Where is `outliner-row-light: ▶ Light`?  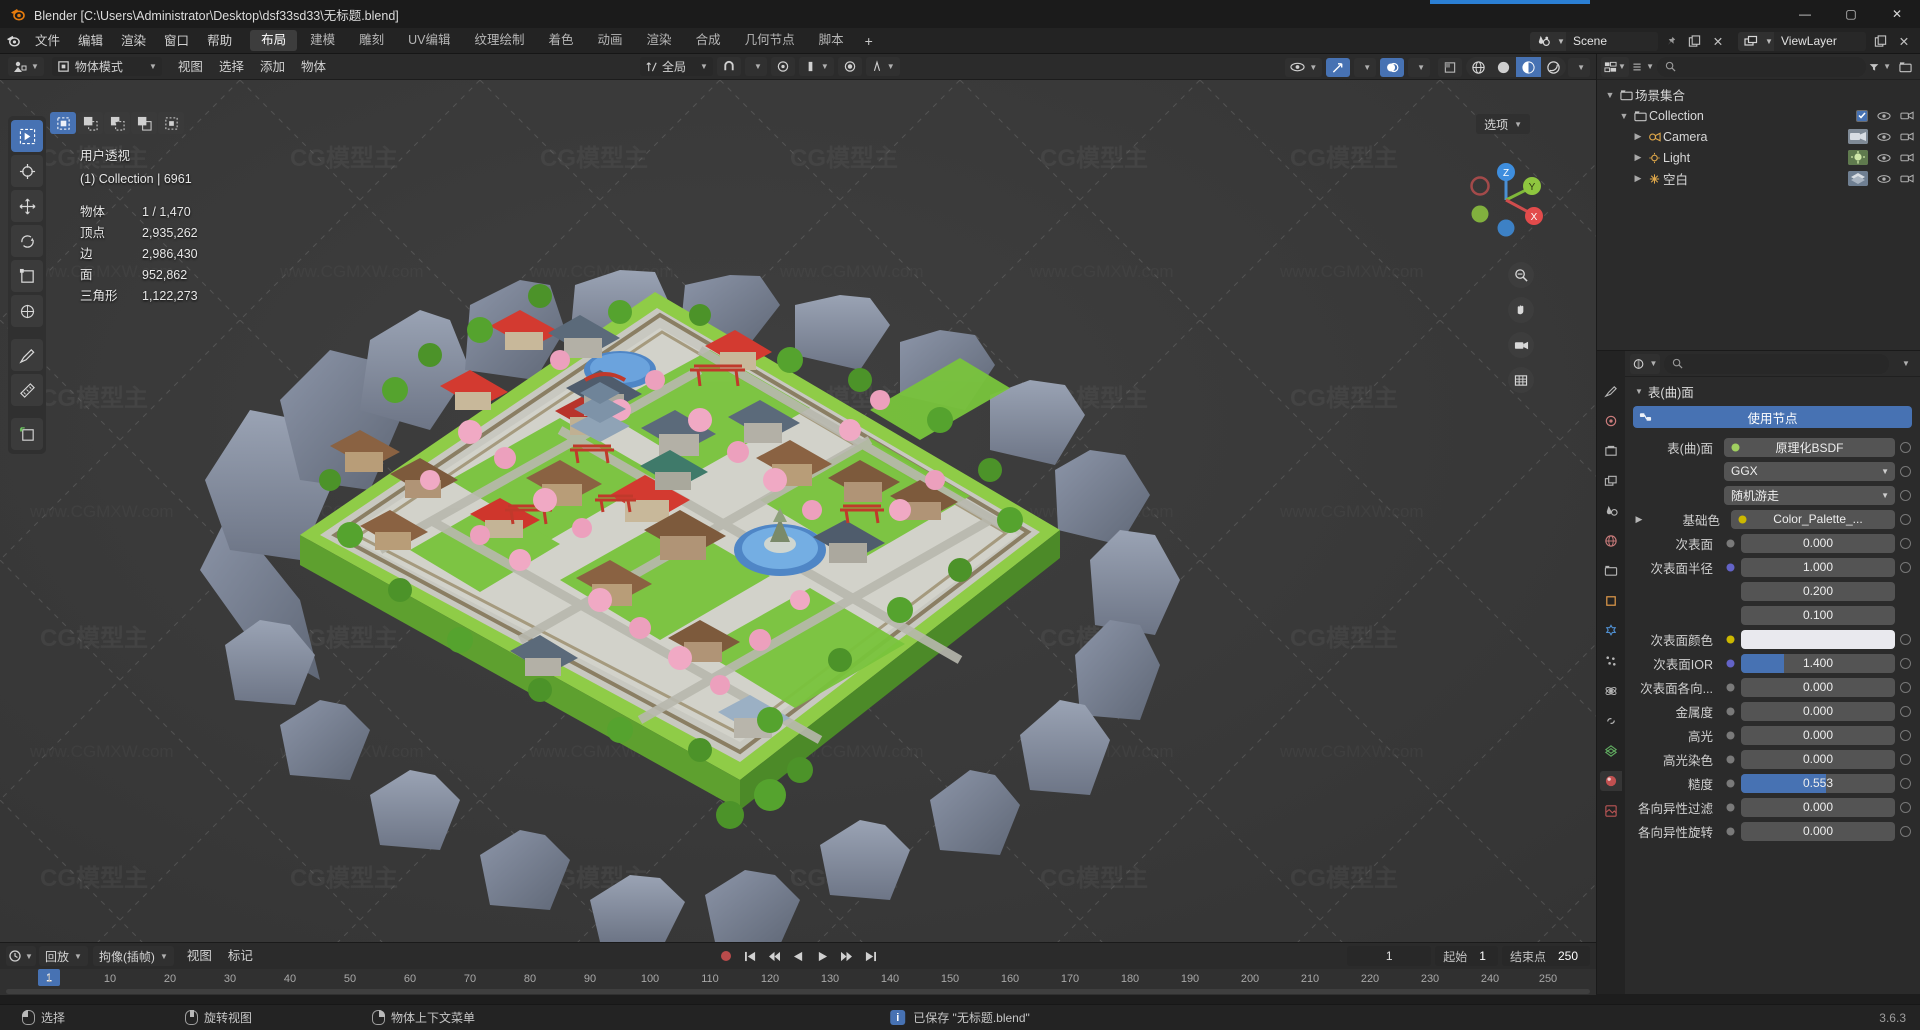
outliner-row-light: ▶ Light is located at coordinates (1758, 157).